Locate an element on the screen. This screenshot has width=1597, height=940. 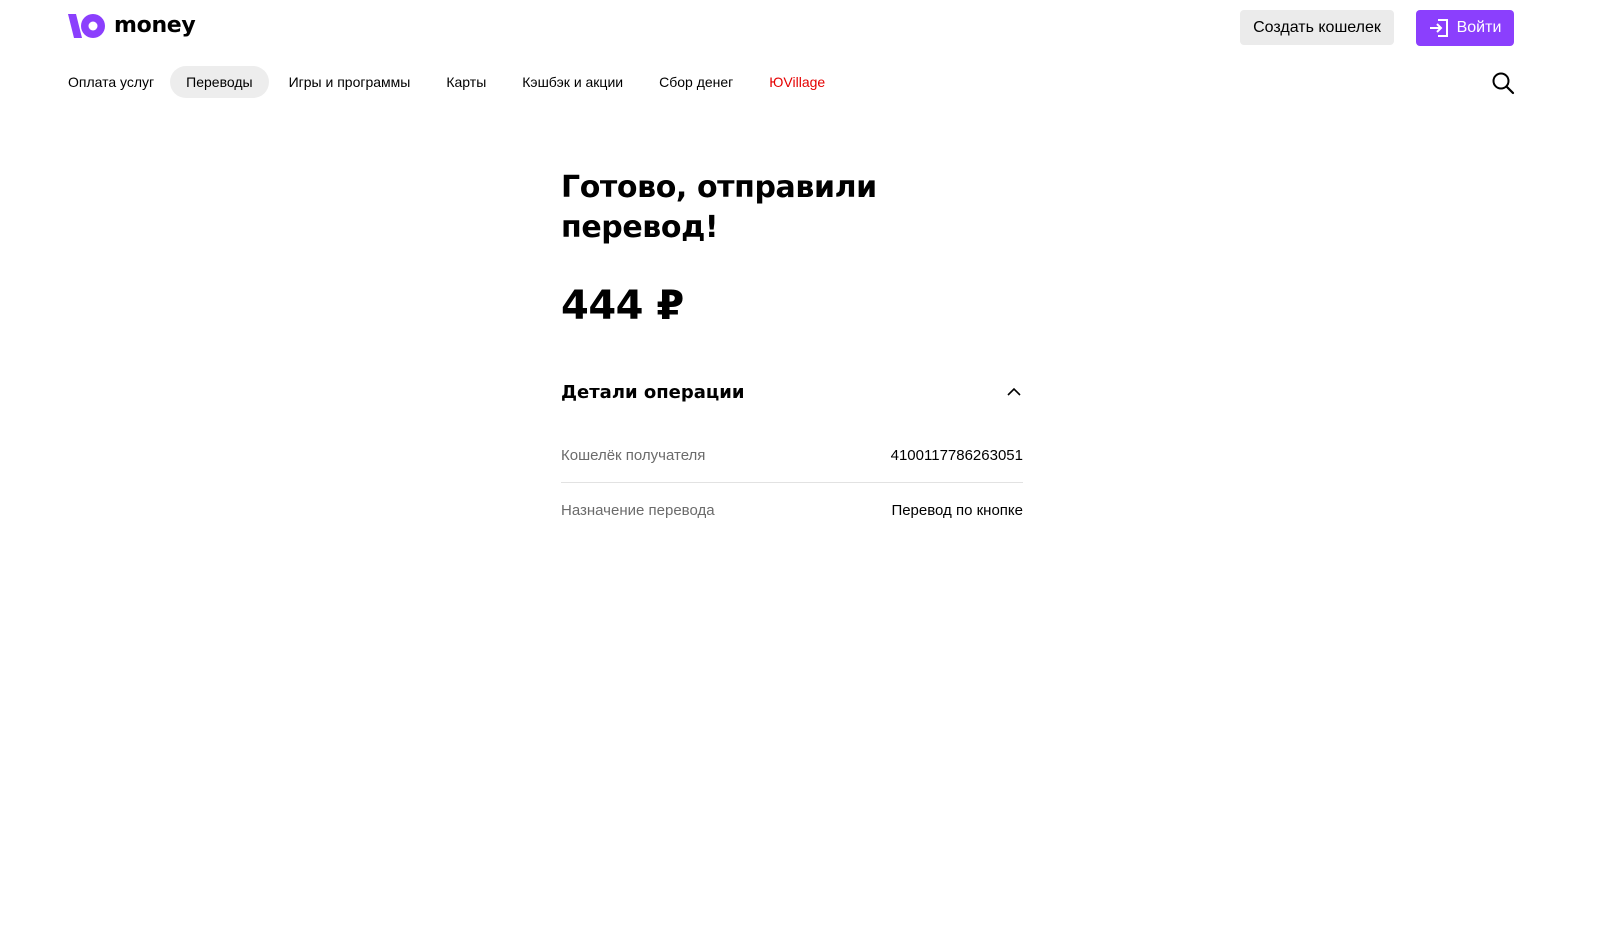
nav-item-services: Оплата услуг is located at coordinates (119, 82).